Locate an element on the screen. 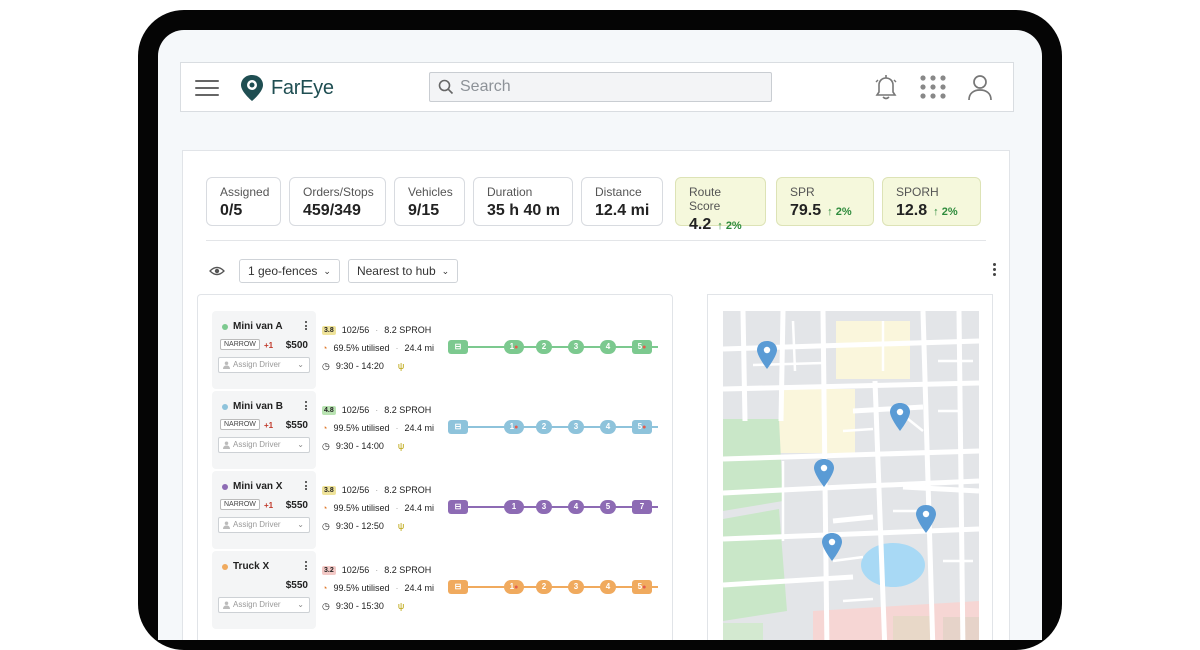  brand-logo: FarEye is located at coordinates (285, 88).